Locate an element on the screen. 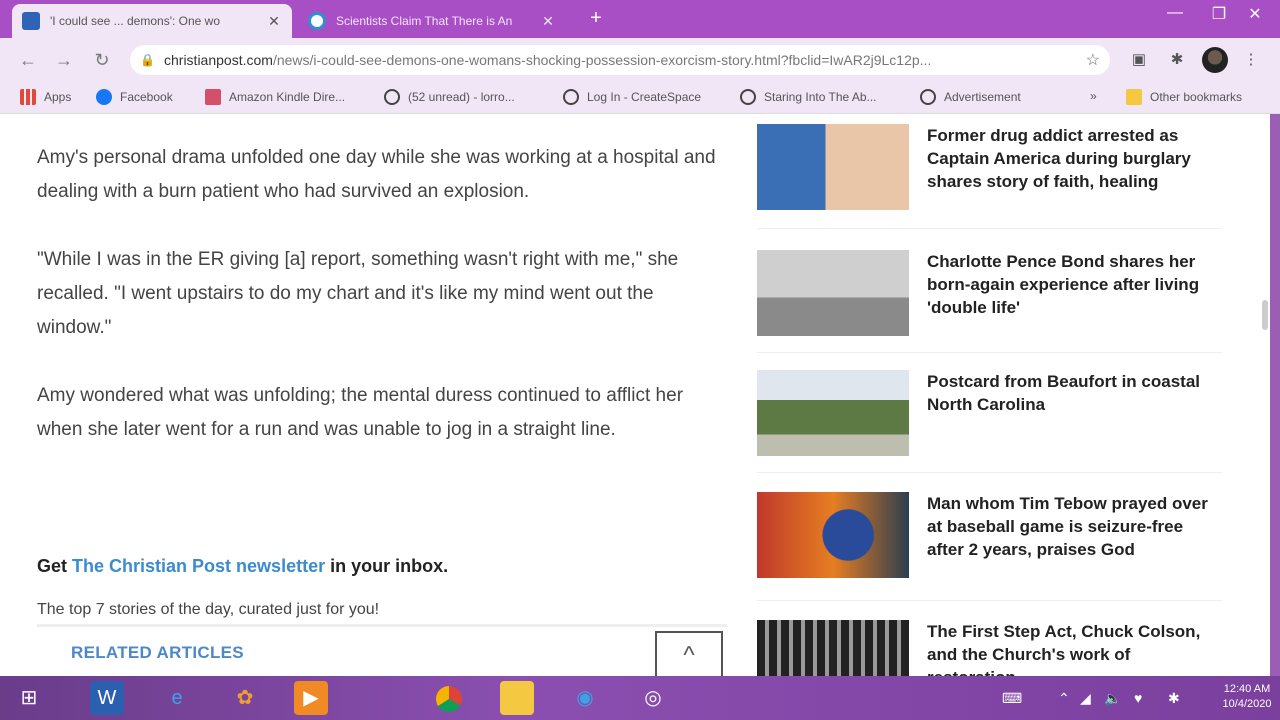 The height and width of the screenshot is (720, 1280). other-bookmarks: Other bookmarks is located at coordinates (1184, 97).